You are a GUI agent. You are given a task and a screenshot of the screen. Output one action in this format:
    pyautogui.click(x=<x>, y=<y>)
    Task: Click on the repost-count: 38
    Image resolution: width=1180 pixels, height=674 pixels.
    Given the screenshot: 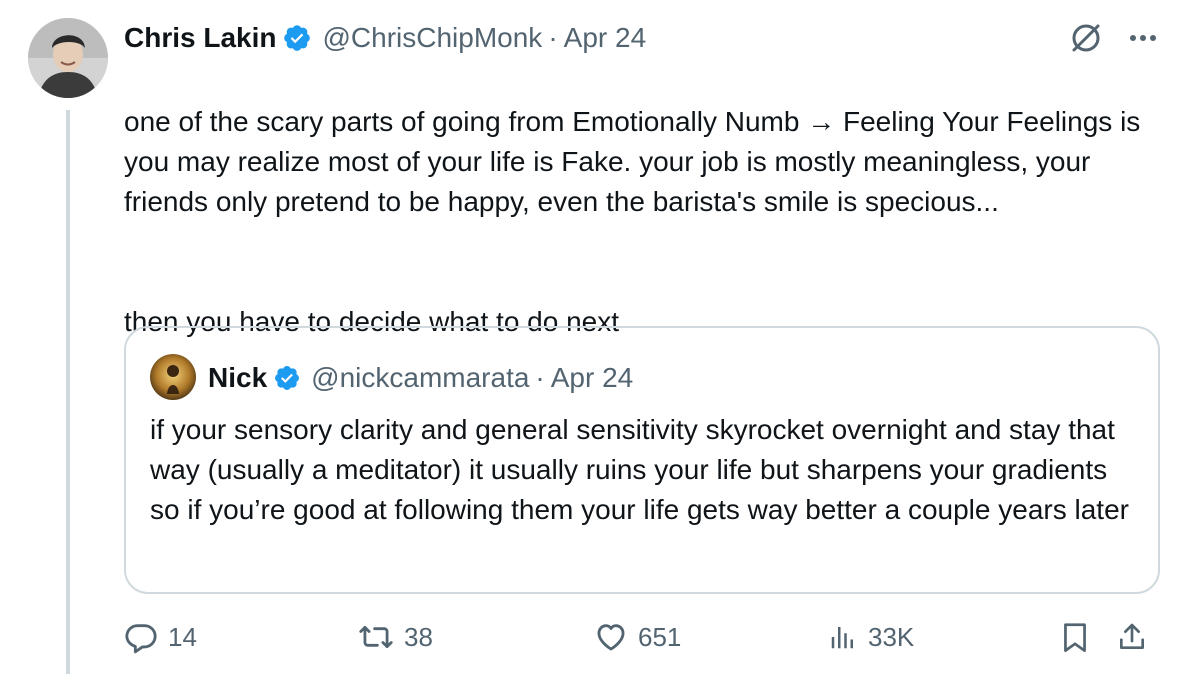 What is the action you would take?
    pyautogui.click(x=418, y=636)
    